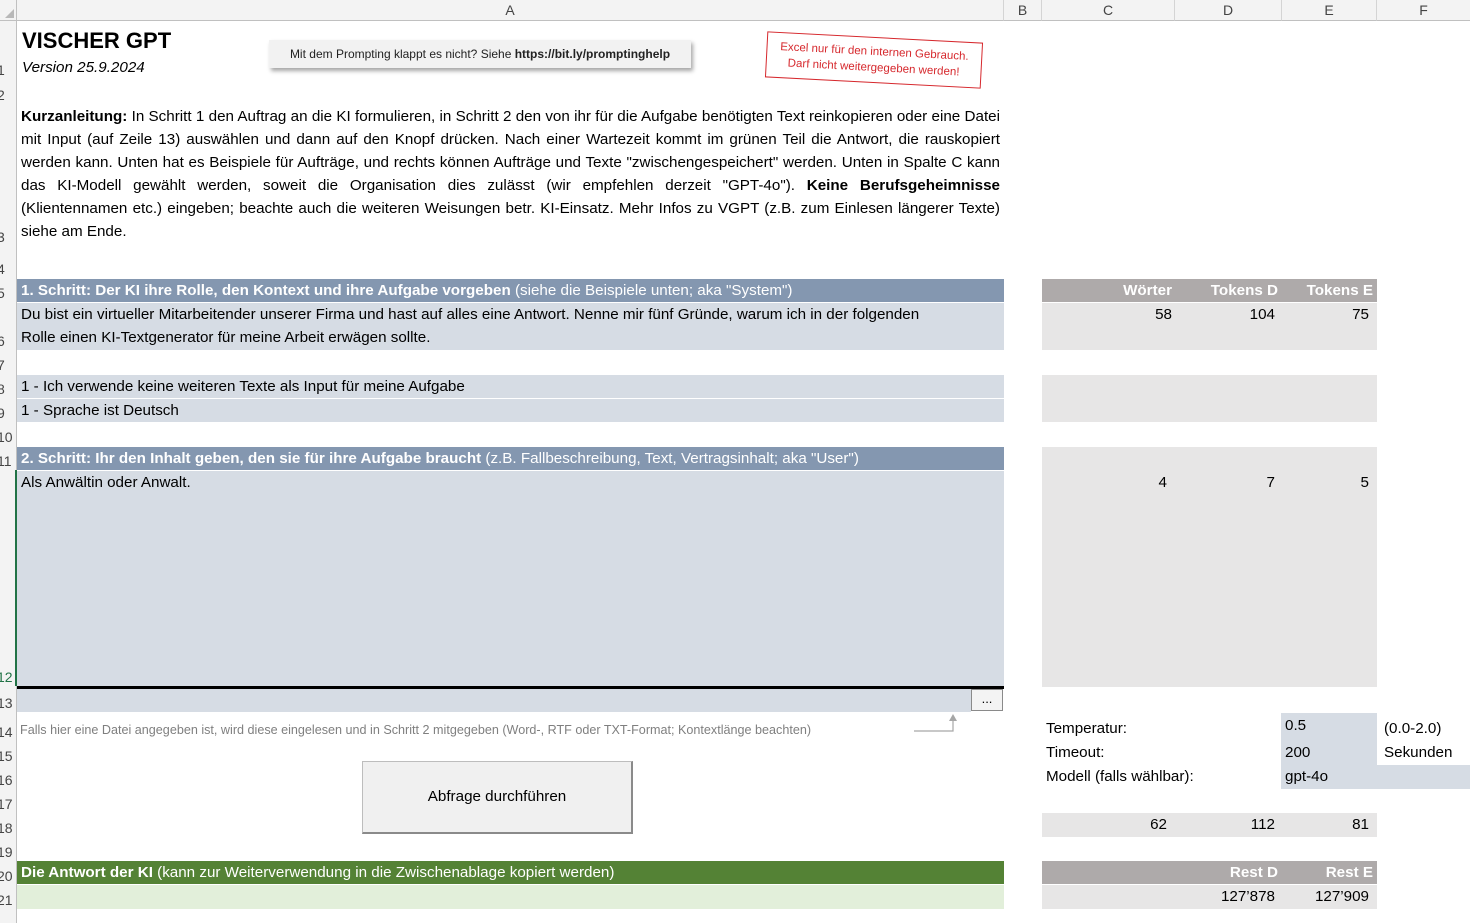 The height and width of the screenshot is (923, 1470). Describe the element at coordinates (510, 410) in the screenshot. I see `language-dropdown: 1 - Sprache ist Deutsch` at that location.